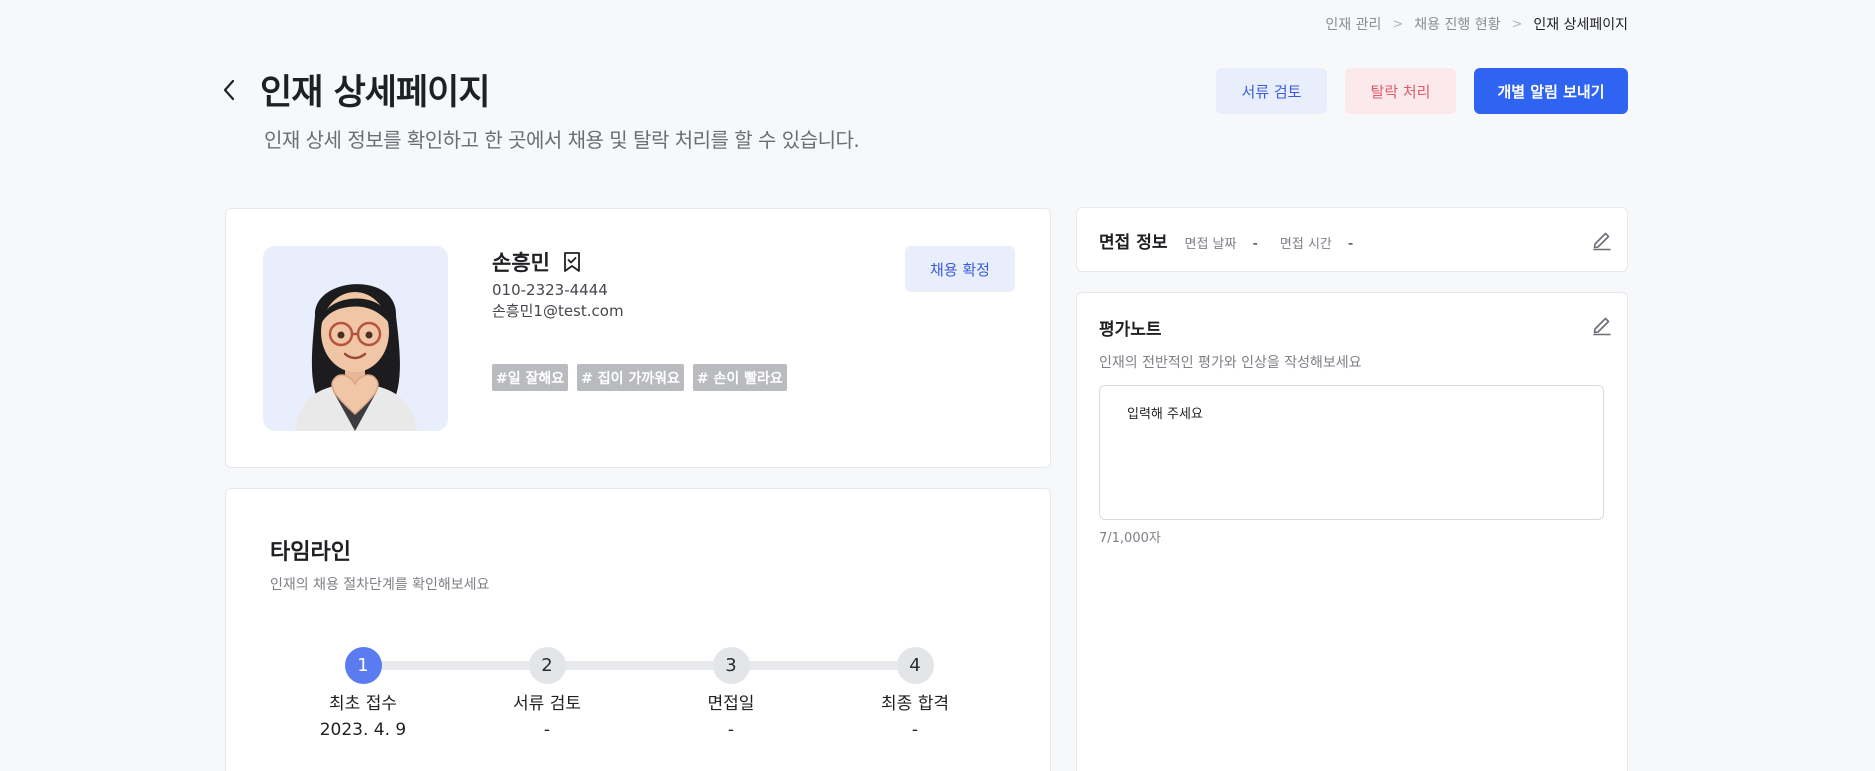 Image resolution: width=1875 pixels, height=771 pixels. I want to click on tag-item: # 손이 빨라요, so click(739, 377).